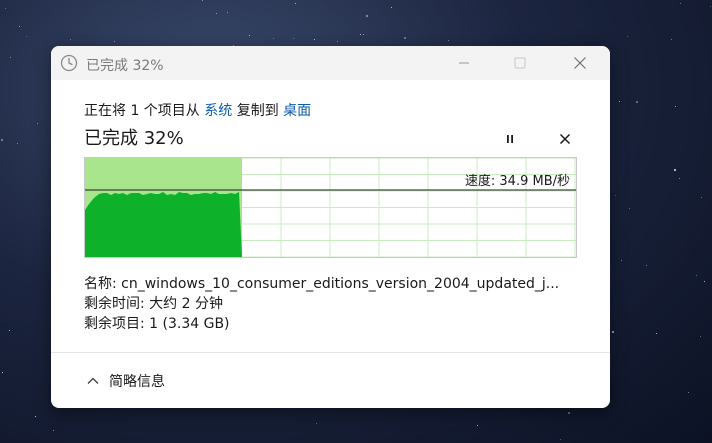 This screenshot has height=443, width=712. Describe the element at coordinates (69, 63) in the screenshot. I see `clock-icon` at that location.